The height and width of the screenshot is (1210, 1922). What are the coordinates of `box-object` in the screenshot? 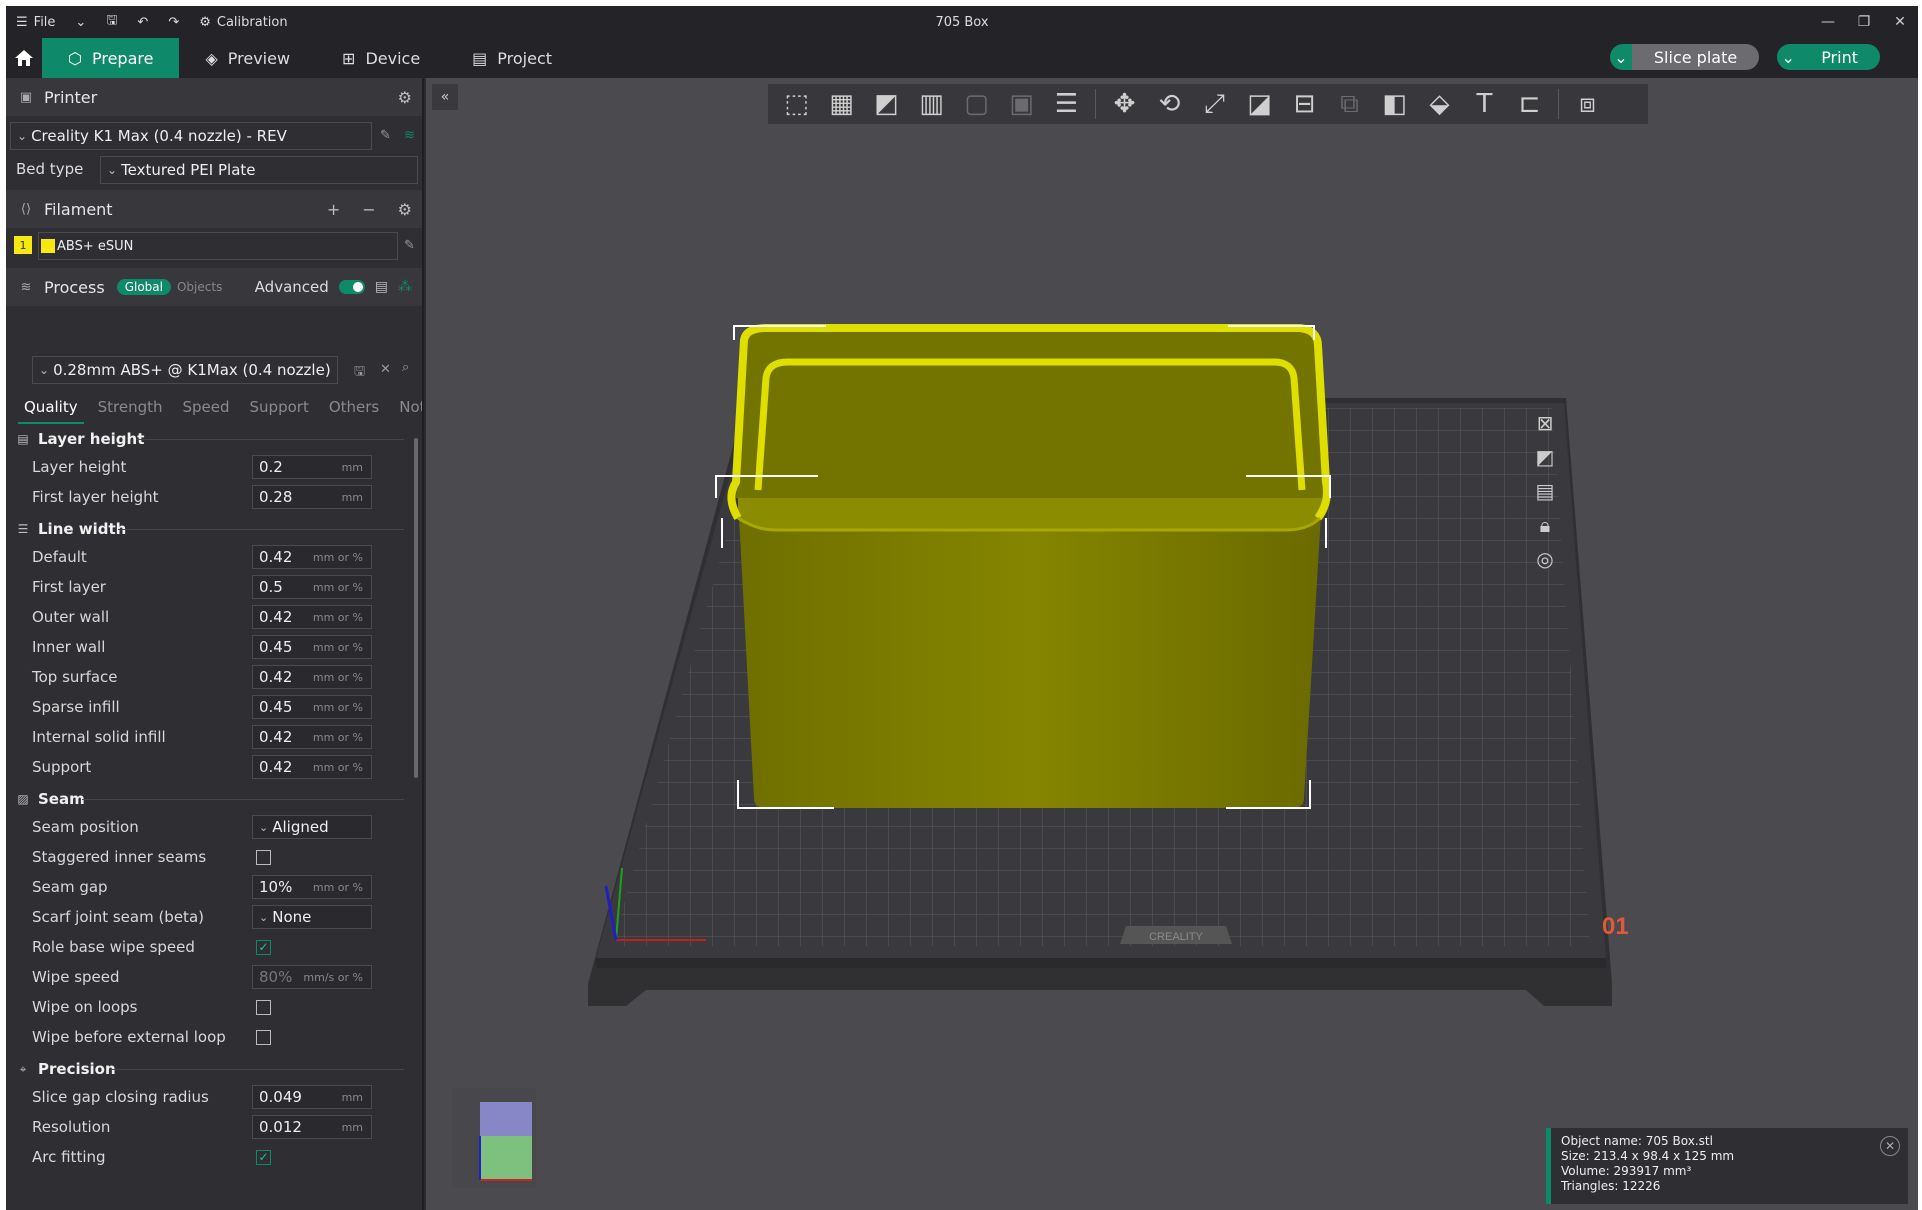 It's located at (1029, 566).